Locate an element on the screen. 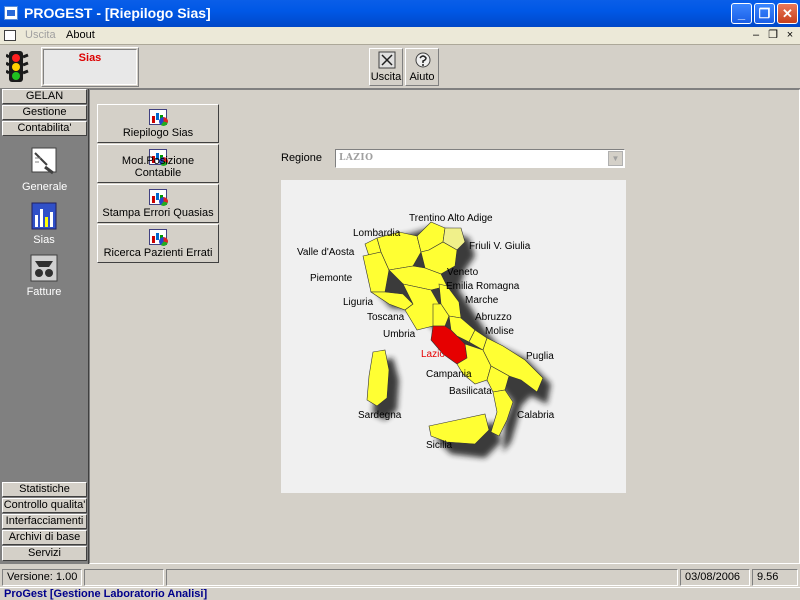 The width and height of the screenshot is (800, 600). ricerca-pazienti-errati-button: Ricerca Pazienti Errati is located at coordinates (158, 243).